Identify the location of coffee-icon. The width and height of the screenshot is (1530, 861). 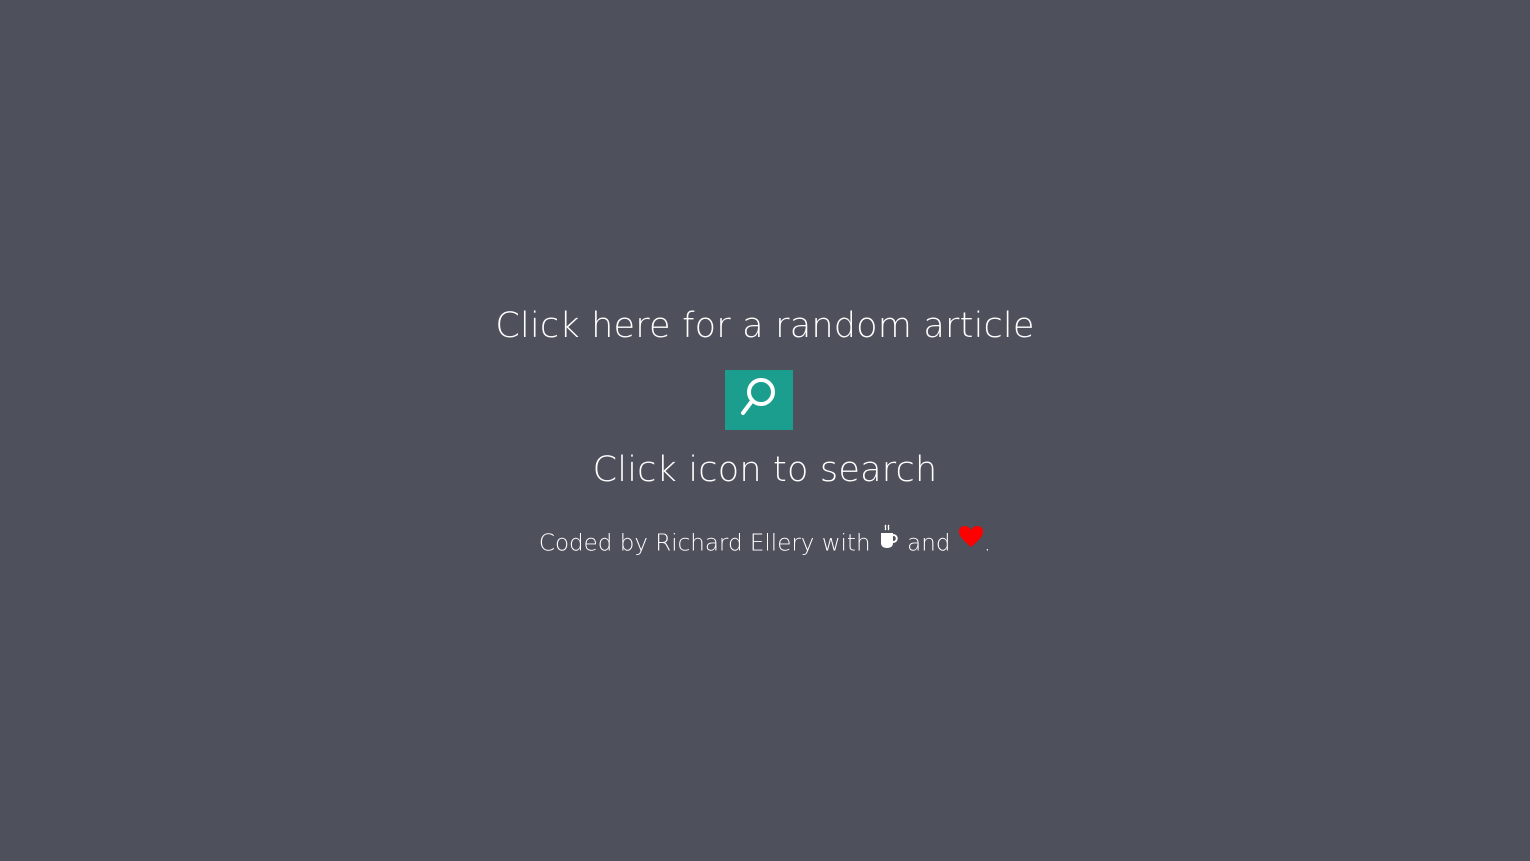
(889, 542).